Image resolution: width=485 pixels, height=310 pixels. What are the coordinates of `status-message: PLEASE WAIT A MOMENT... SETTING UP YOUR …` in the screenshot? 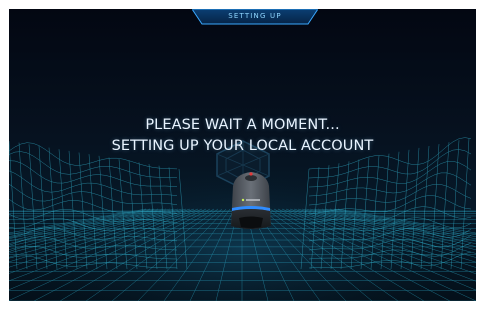 It's located at (242, 136).